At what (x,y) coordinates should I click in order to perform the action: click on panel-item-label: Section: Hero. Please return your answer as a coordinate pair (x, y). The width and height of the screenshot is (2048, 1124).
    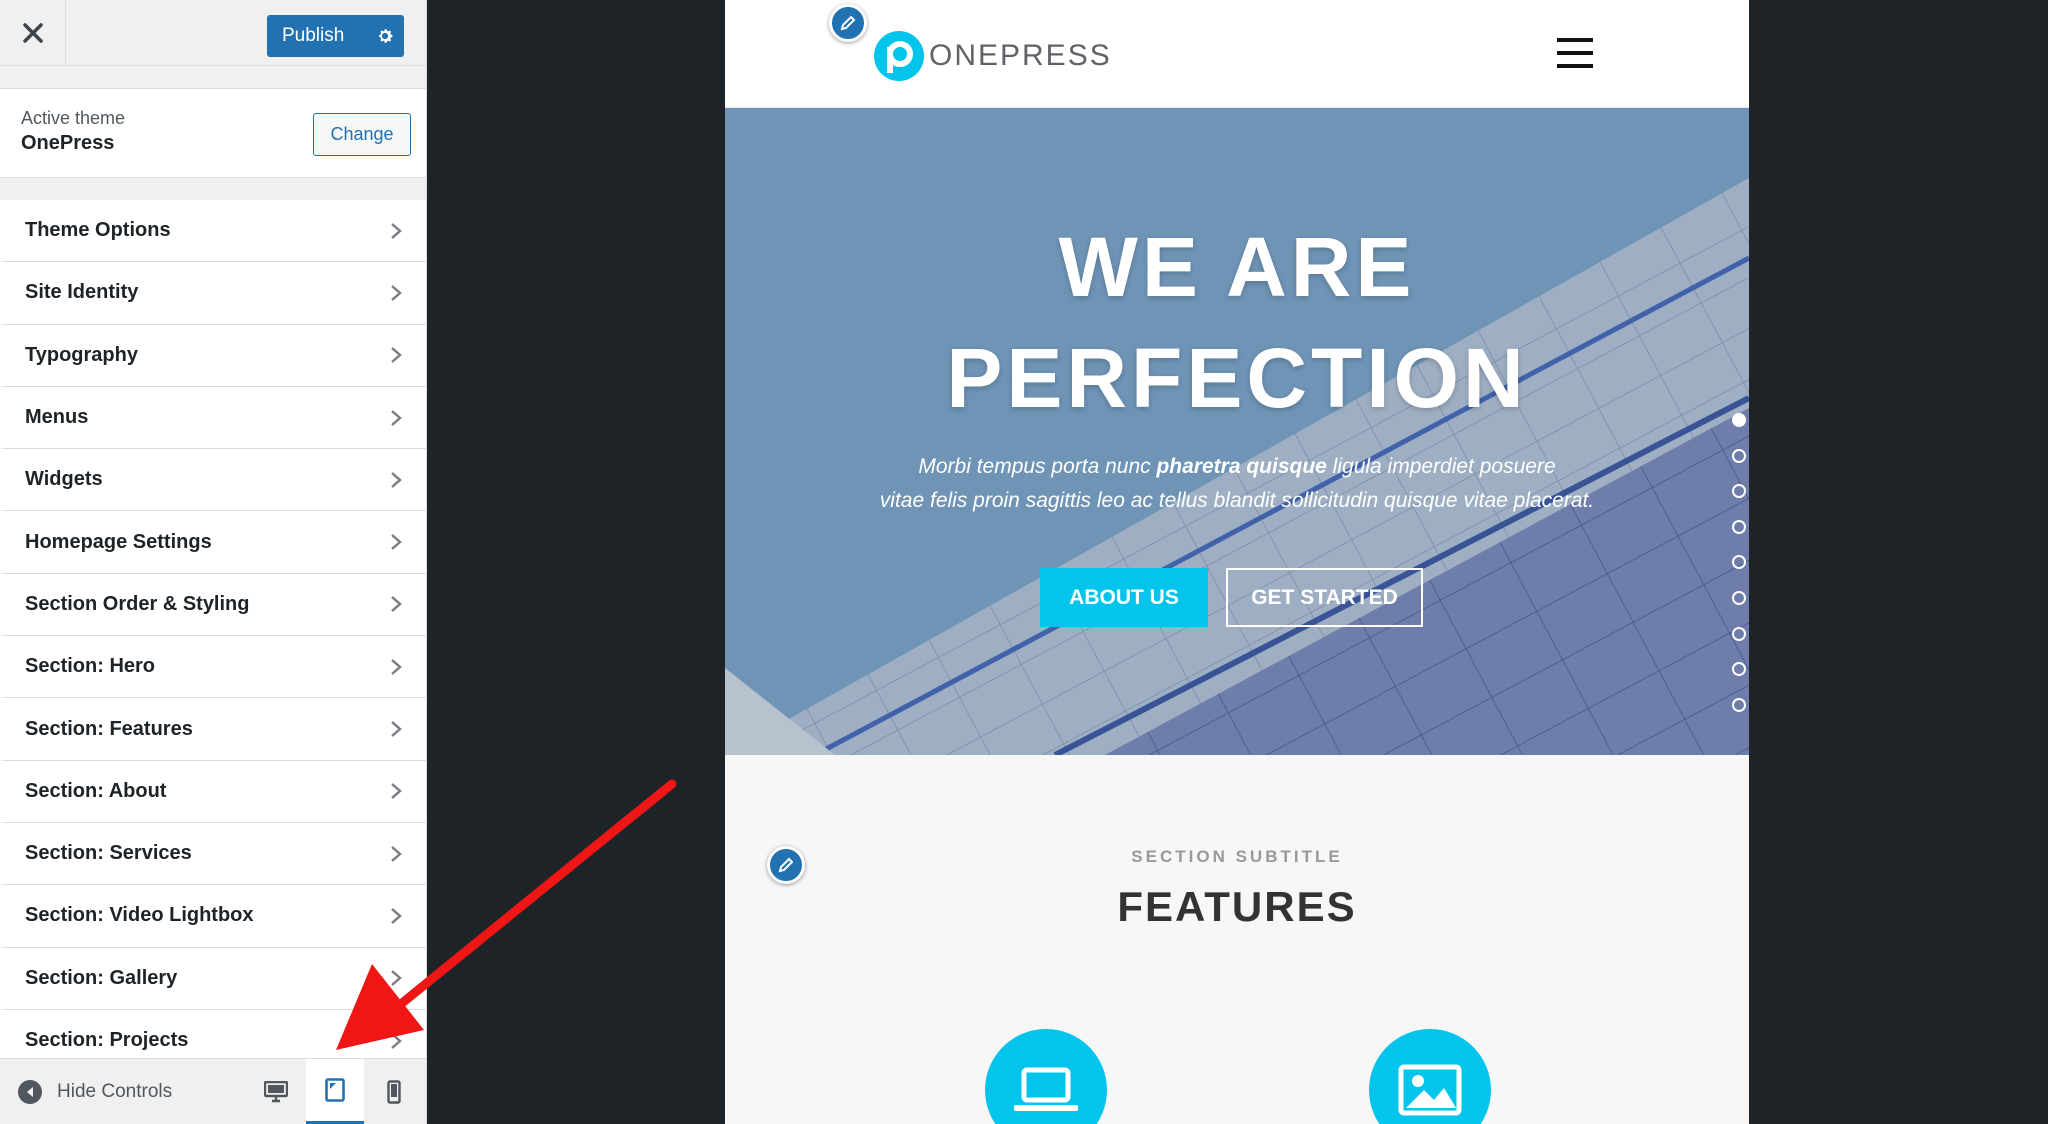
    Looking at the image, I should click on (90, 666).